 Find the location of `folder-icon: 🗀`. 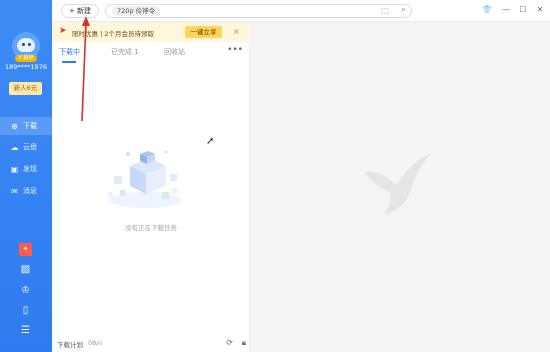

folder-icon: 🗀 is located at coordinates (385, 13).